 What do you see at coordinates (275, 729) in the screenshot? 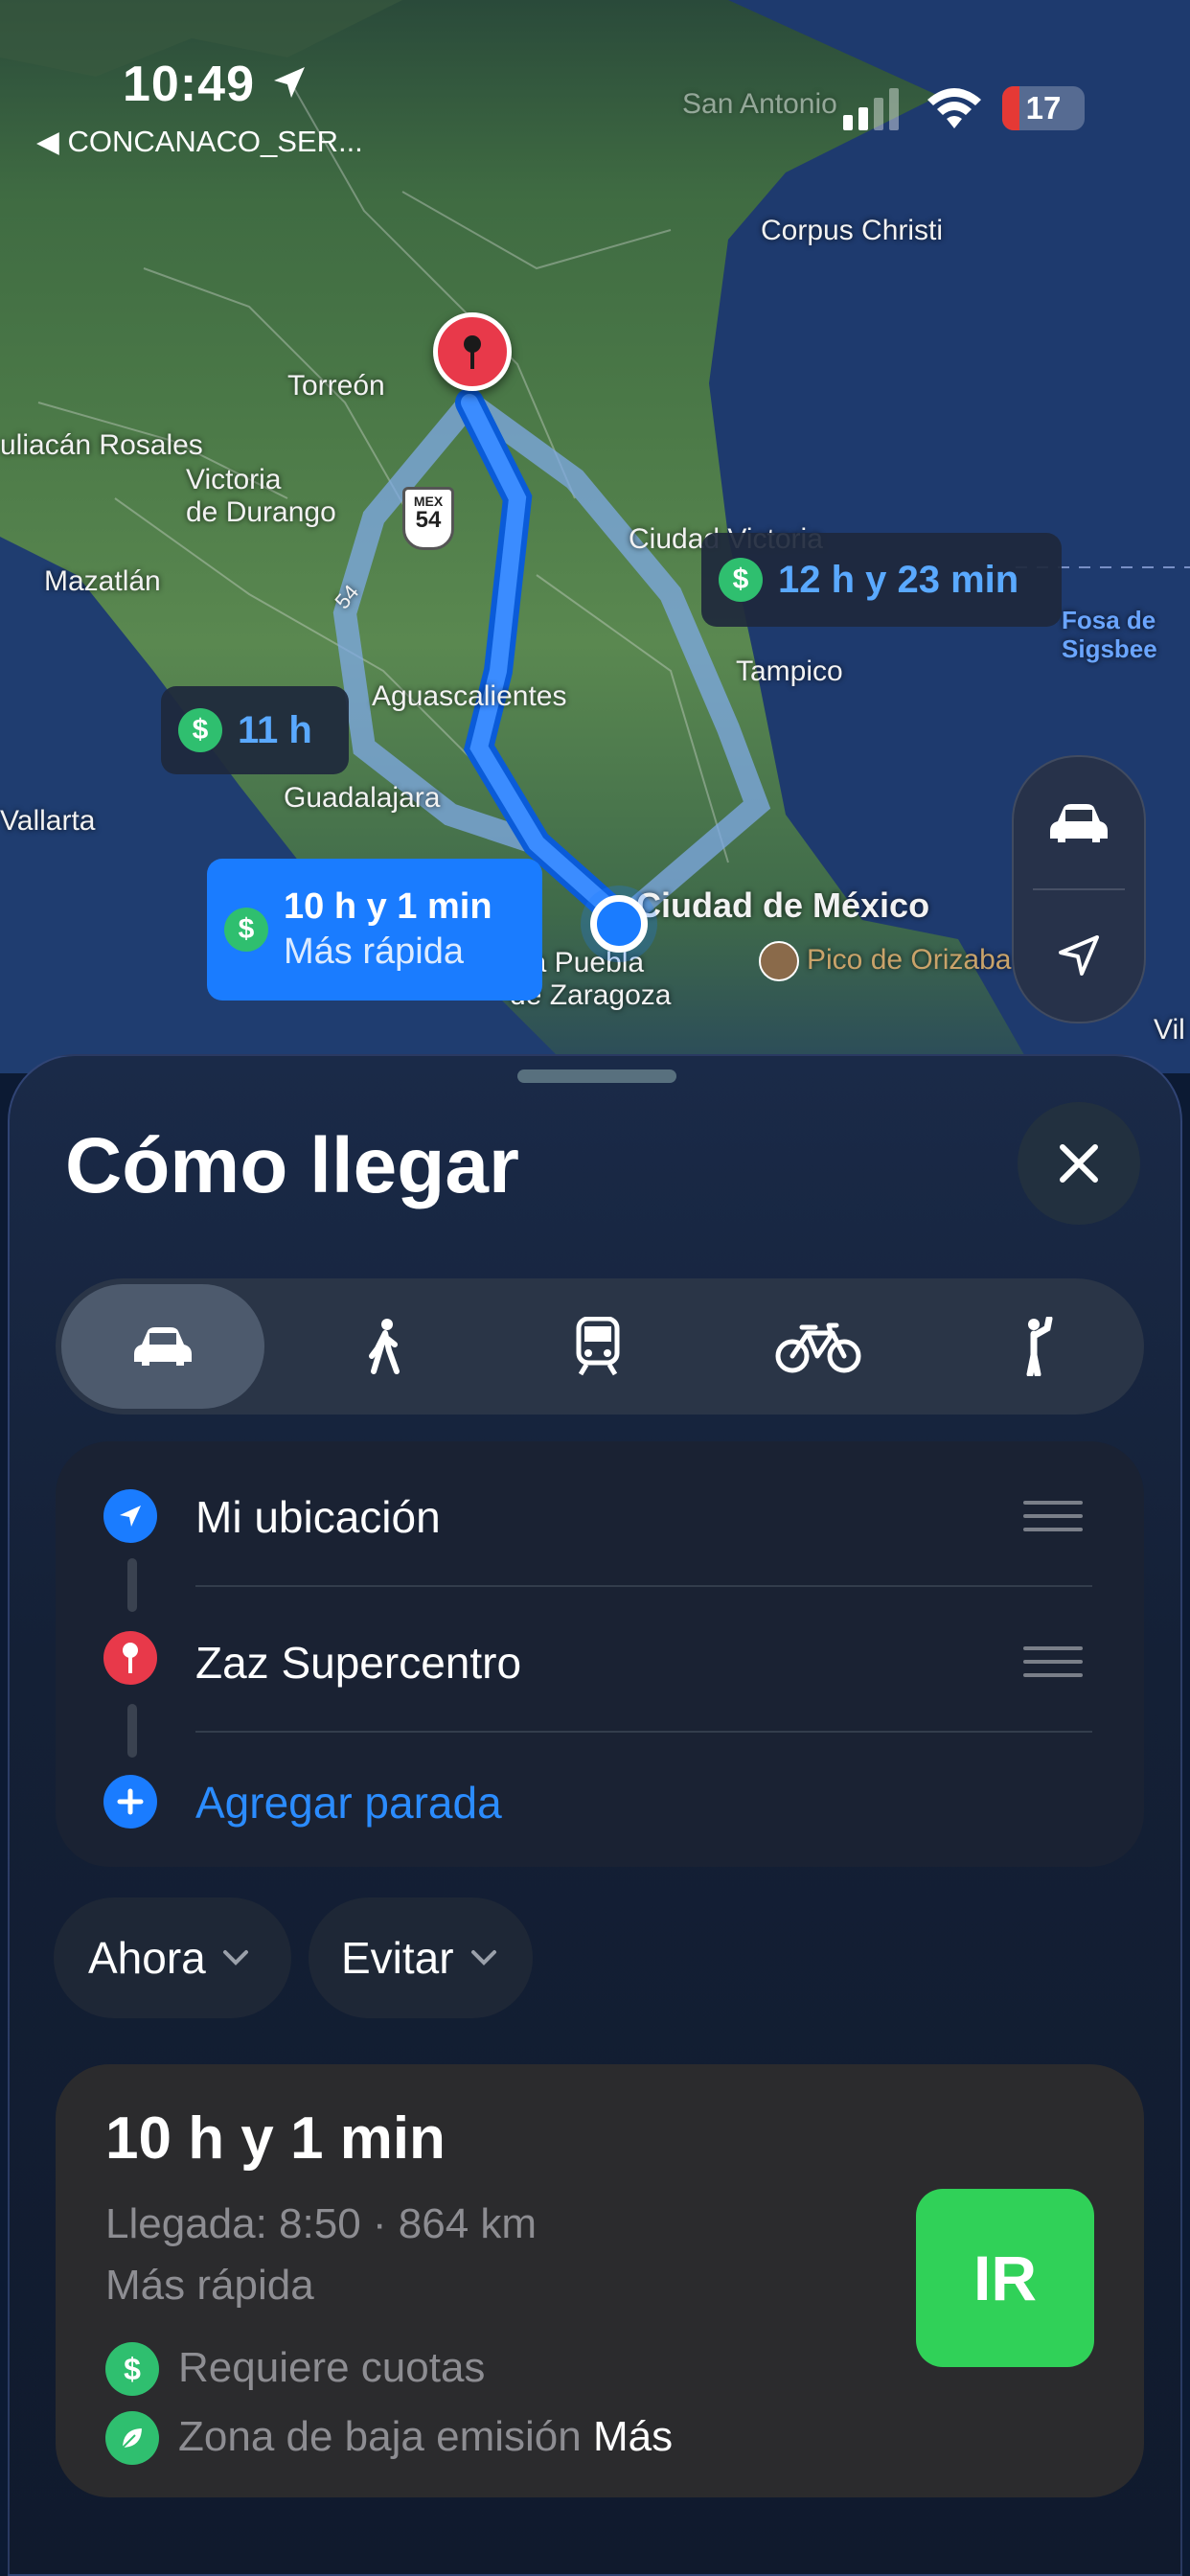
I see `route-time: 11 h` at bounding box center [275, 729].